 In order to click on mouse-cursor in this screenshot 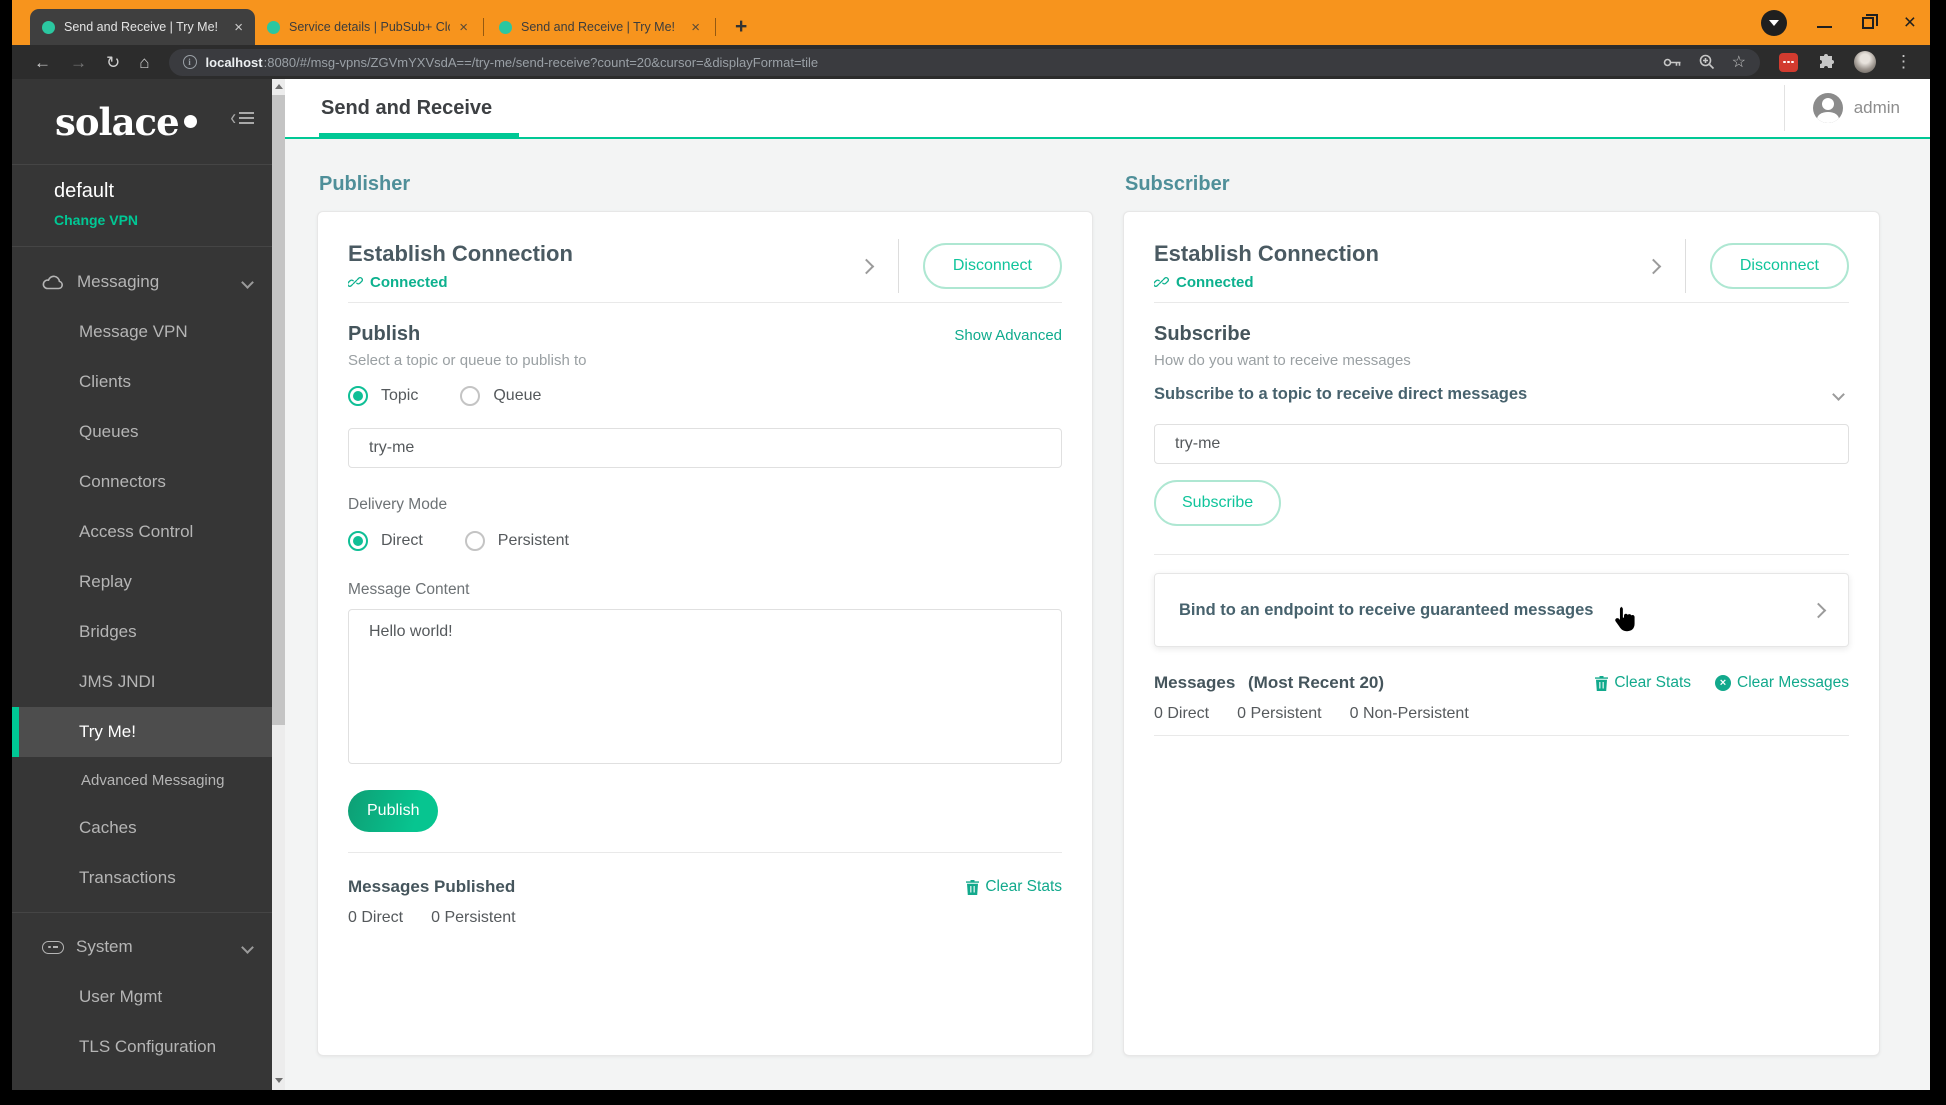, I will do `click(1625, 619)`.